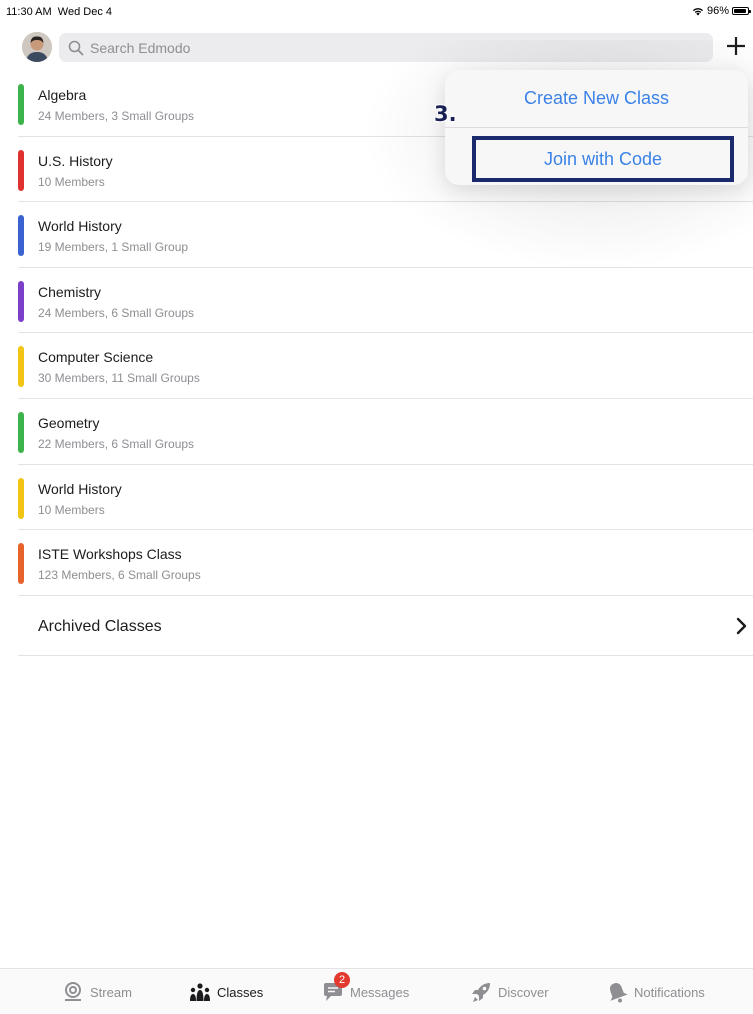 The width and height of the screenshot is (753, 1014). Describe the element at coordinates (116, 312) in the screenshot. I see `class-meta: 24 Members, 6 Small Groups` at that location.